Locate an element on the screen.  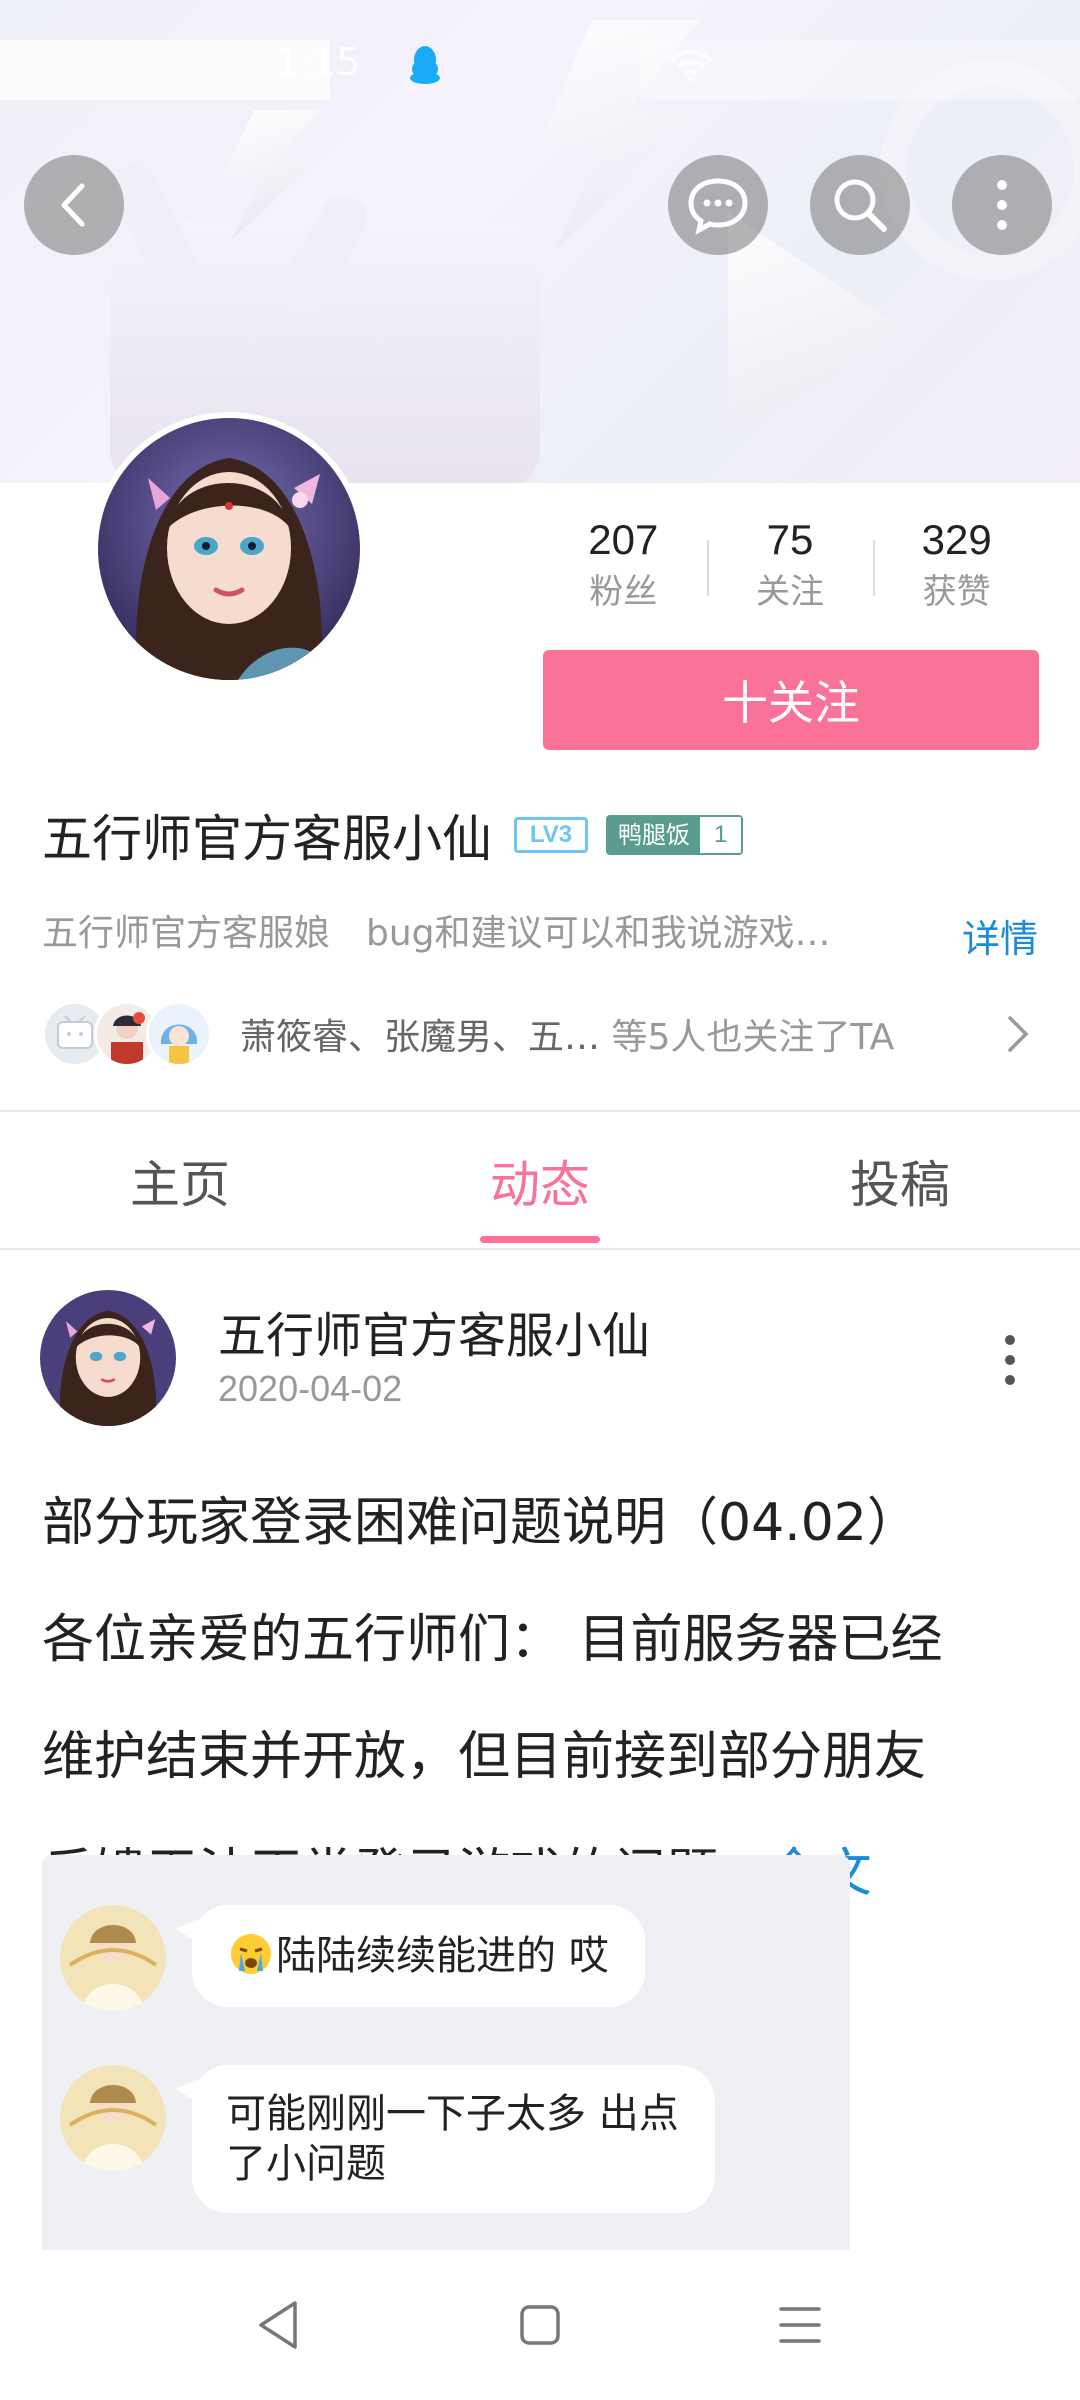
stat-value: 207 is located at coordinates (623, 539).